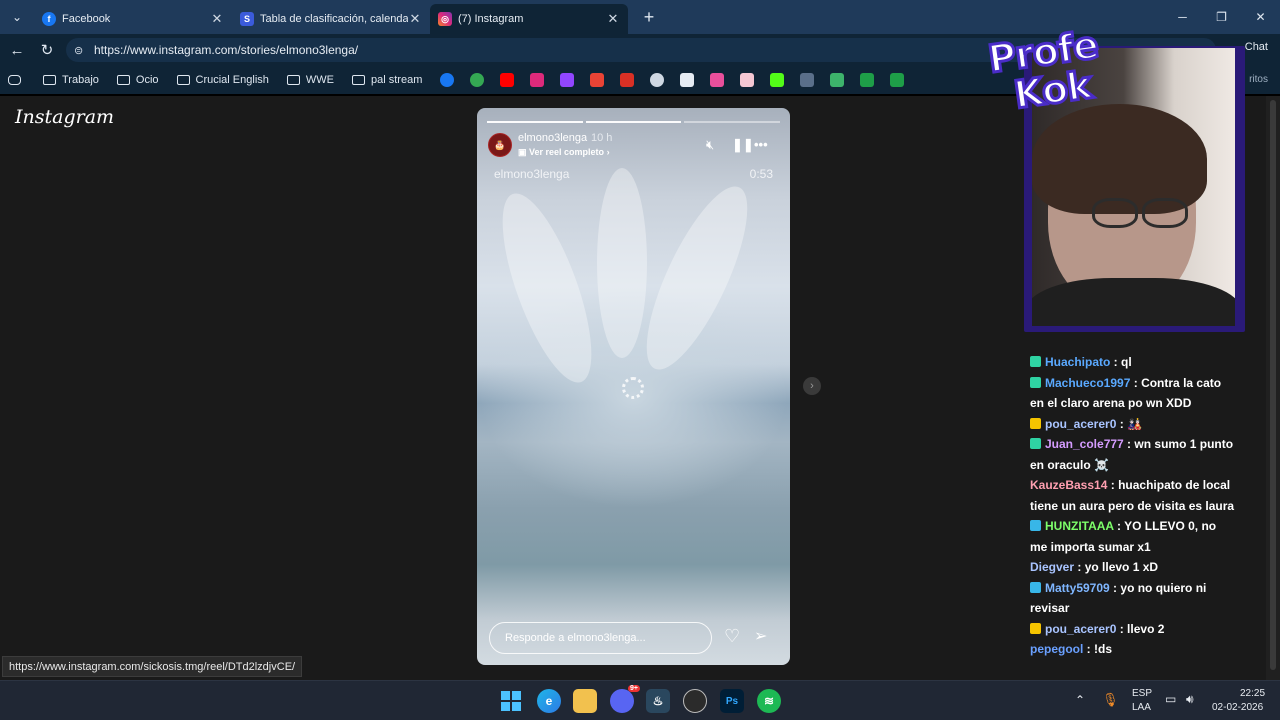  What do you see at coordinates (760, 636) in the screenshot?
I see `send-icon: ➢` at bounding box center [760, 636].